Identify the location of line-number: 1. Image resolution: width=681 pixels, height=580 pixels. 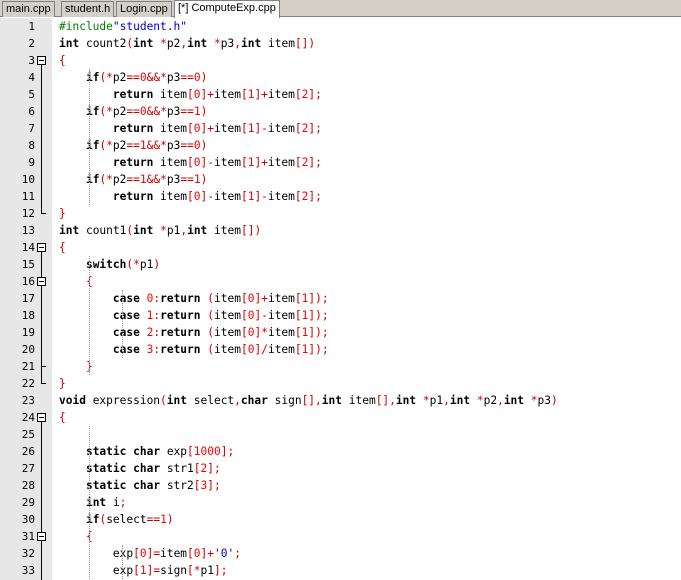
(31, 26).